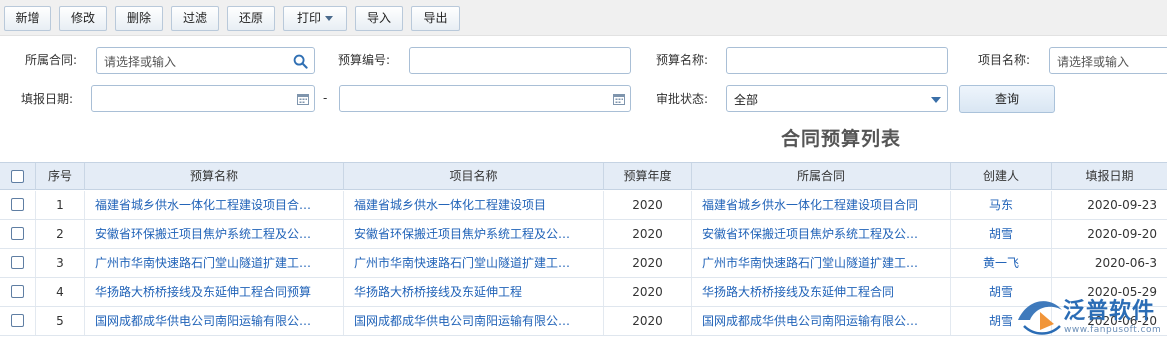 The image size is (1167, 341). I want to click on header-seq: 序号, so click(60, 176).